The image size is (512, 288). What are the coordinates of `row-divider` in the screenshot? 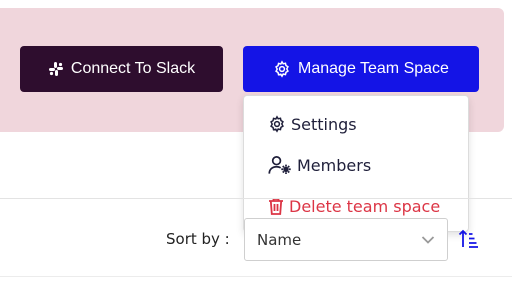 It's located at (256, 276).